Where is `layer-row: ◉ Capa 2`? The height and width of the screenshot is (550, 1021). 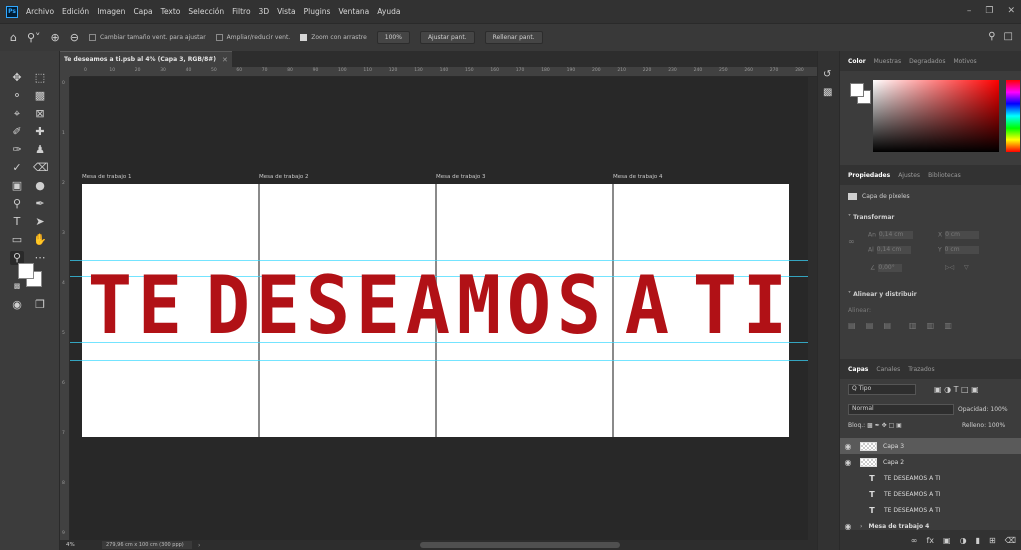
layer-row: ◉ Capa 2 is located at coordinates (930, 462).